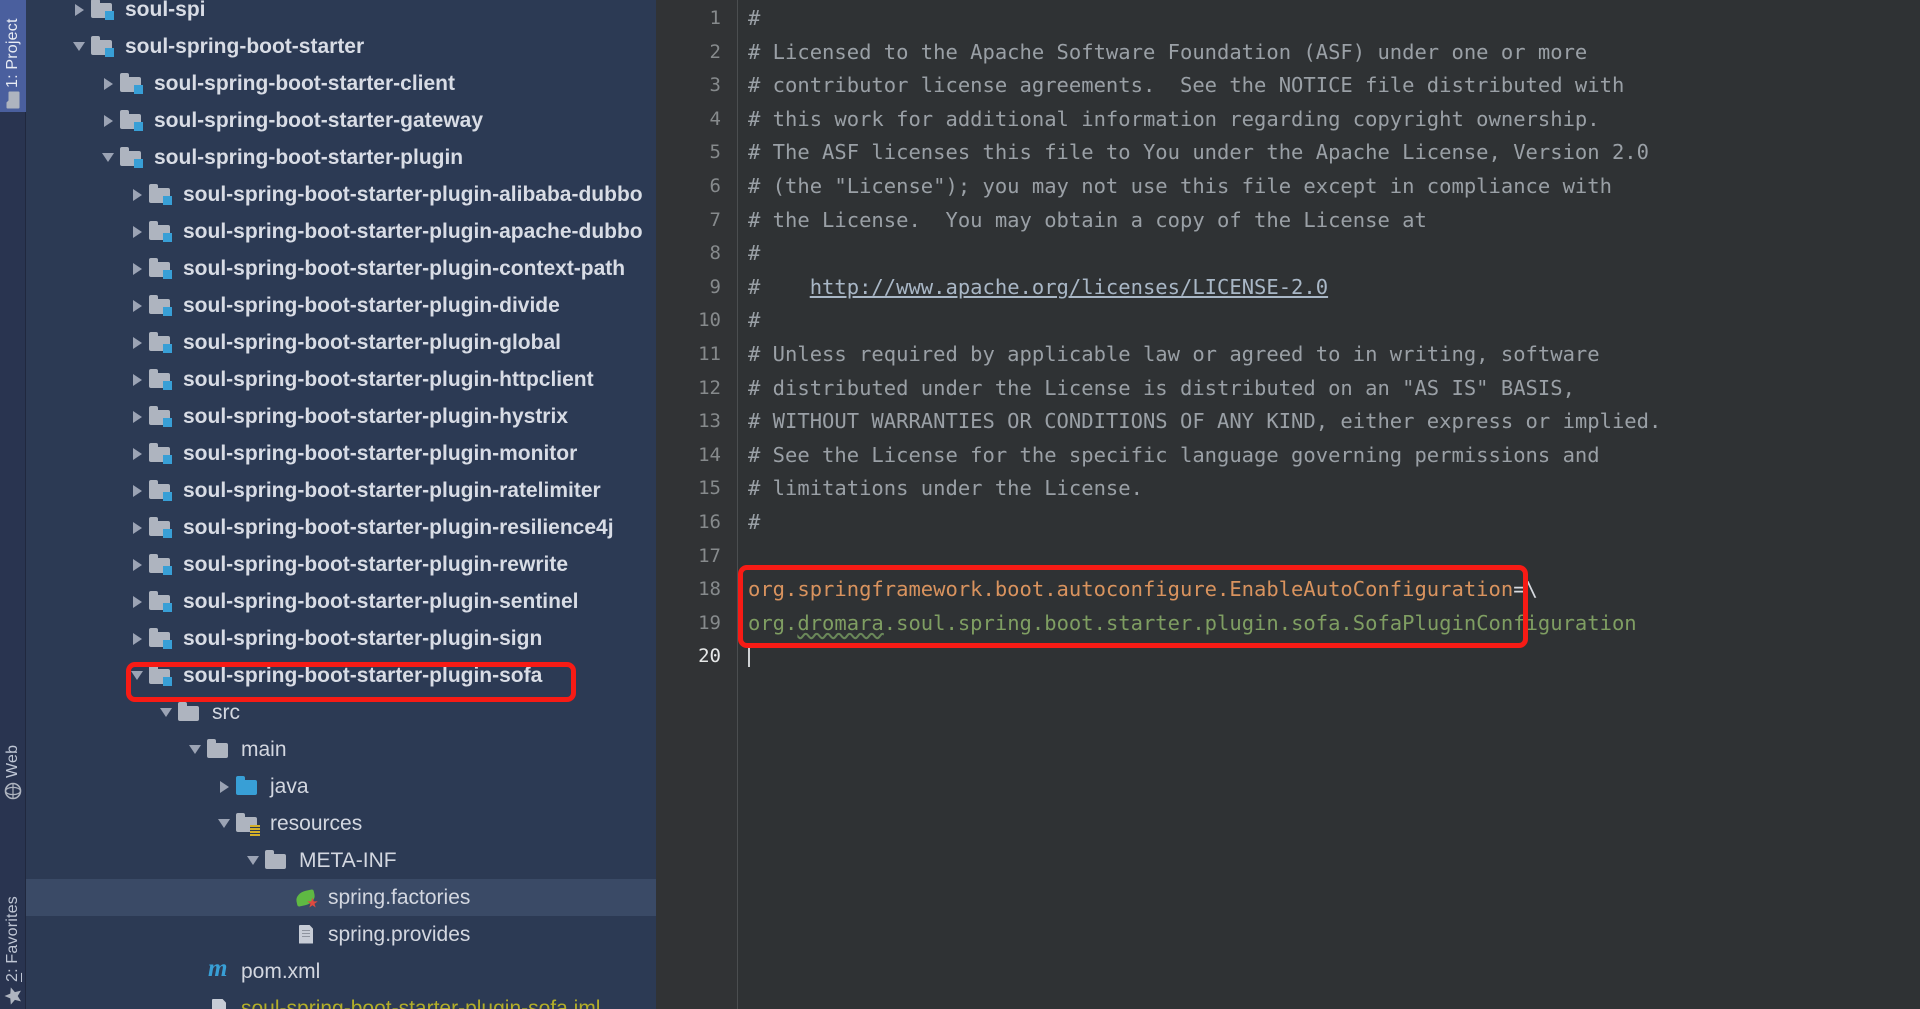 The image size is (1920, 1009). Describe the element at coordinates (307, 935) in the screenshot. I see `document-icon` at that location.